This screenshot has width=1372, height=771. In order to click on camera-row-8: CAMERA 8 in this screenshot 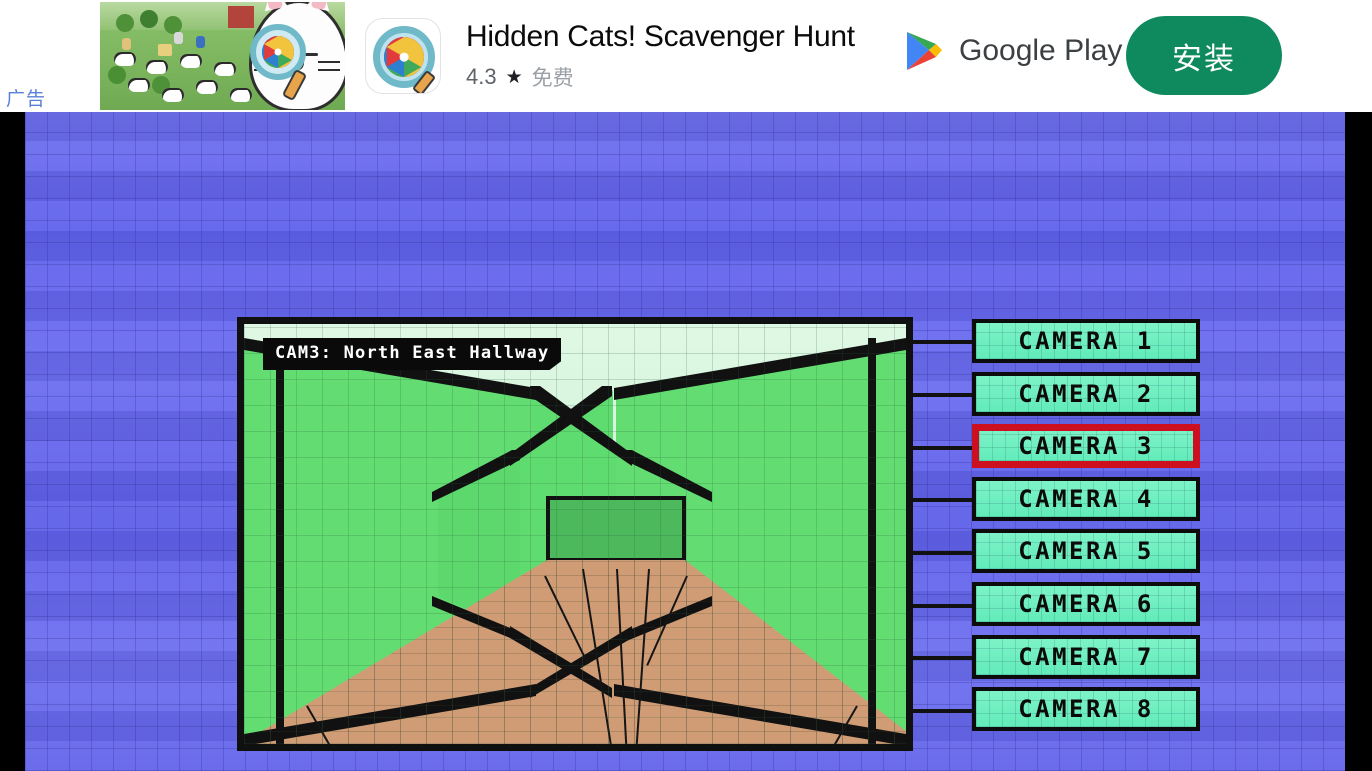, I will do `click(1088, 713)`.